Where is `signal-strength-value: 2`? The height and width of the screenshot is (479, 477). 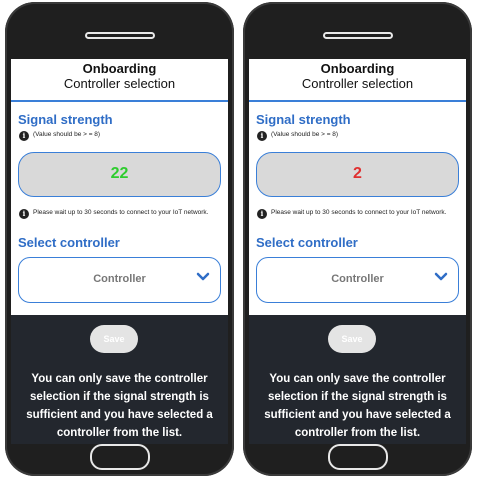
signal-strength-value: 2 is located at coordinates (357, 173).